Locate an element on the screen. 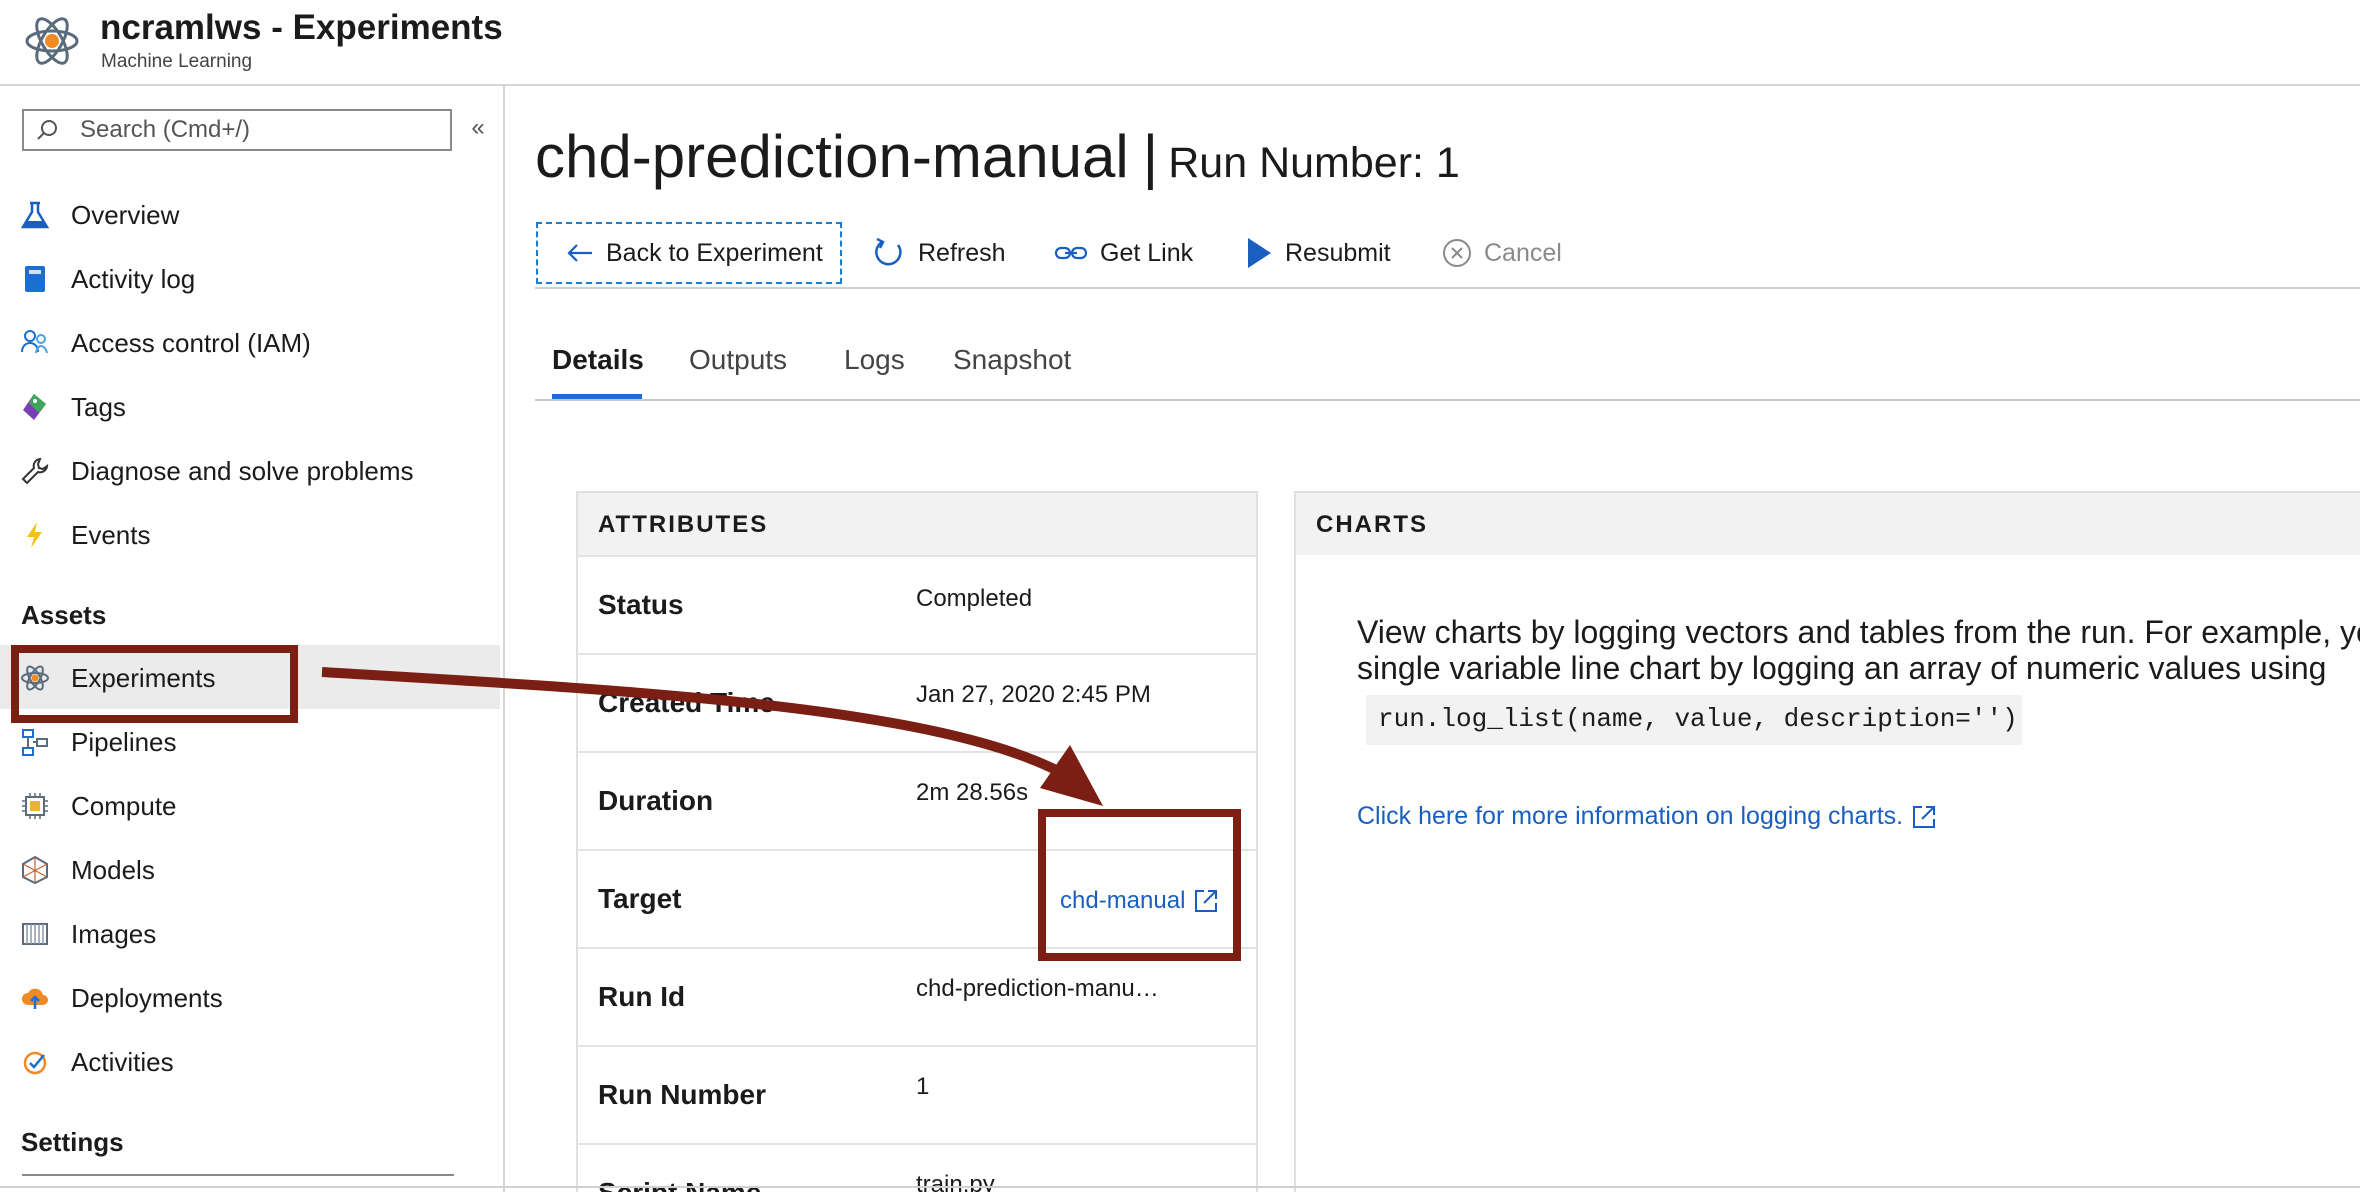 The height and width of the screenshot is (1192, 2360). back-to-experiment-button: Back to Experiment is located at coordinates (689, 253).